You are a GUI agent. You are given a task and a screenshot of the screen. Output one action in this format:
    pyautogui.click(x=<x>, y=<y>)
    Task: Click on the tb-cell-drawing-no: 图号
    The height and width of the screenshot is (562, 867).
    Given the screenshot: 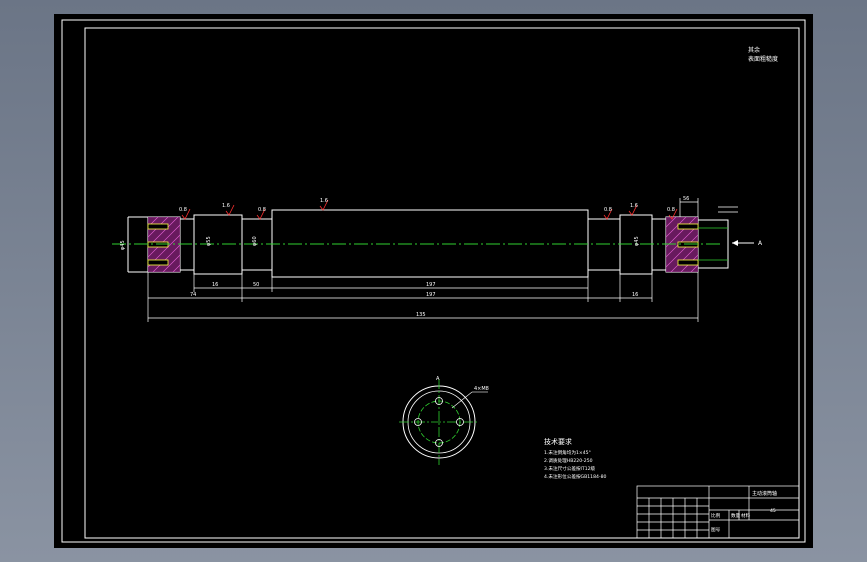 What is the action you would take?
    pyautogui.click(x=716, y=530)
    